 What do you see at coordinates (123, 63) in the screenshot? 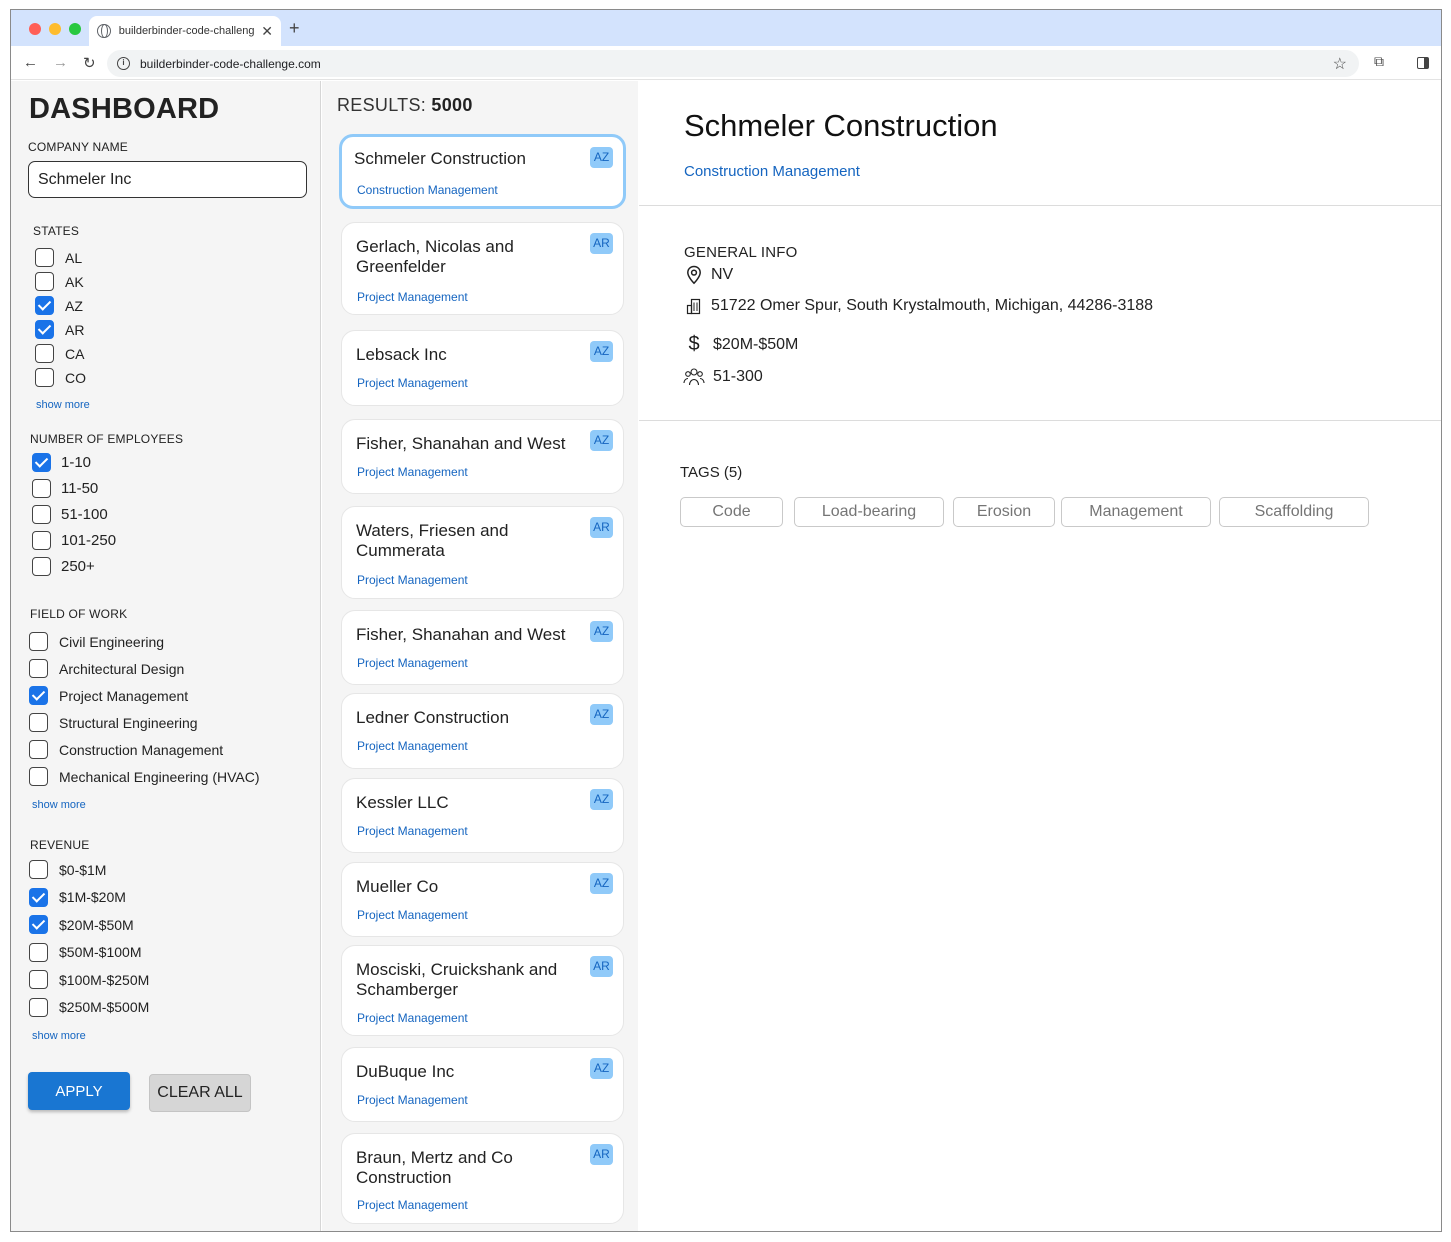
I see `site-info-icon: i` at bounding box center [123, 63].